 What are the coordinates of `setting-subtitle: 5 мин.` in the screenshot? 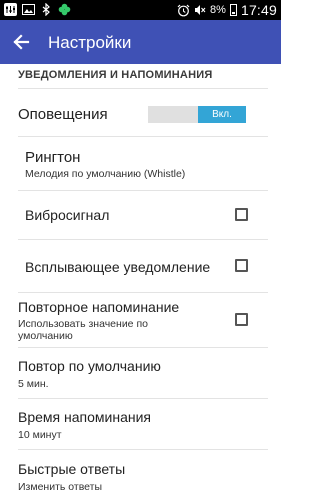 It's located at (33, 384).